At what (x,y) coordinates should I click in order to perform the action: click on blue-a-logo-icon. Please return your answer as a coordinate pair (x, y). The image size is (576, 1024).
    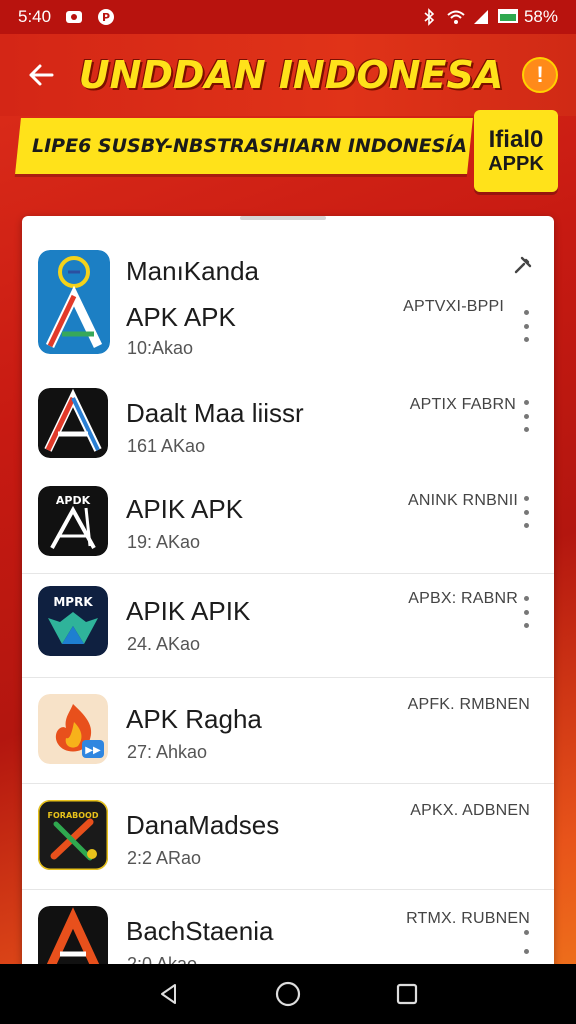
    Looking at the image, I should click on (74, 302).